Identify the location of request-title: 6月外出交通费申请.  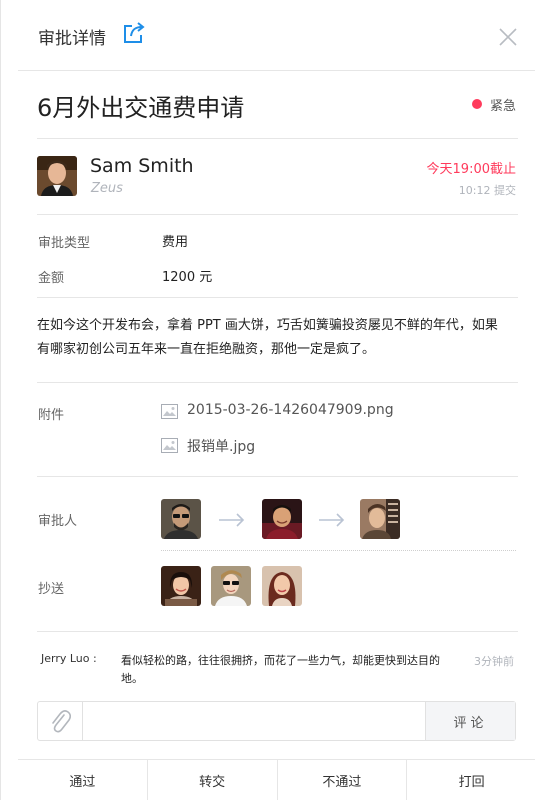
(141, 108).